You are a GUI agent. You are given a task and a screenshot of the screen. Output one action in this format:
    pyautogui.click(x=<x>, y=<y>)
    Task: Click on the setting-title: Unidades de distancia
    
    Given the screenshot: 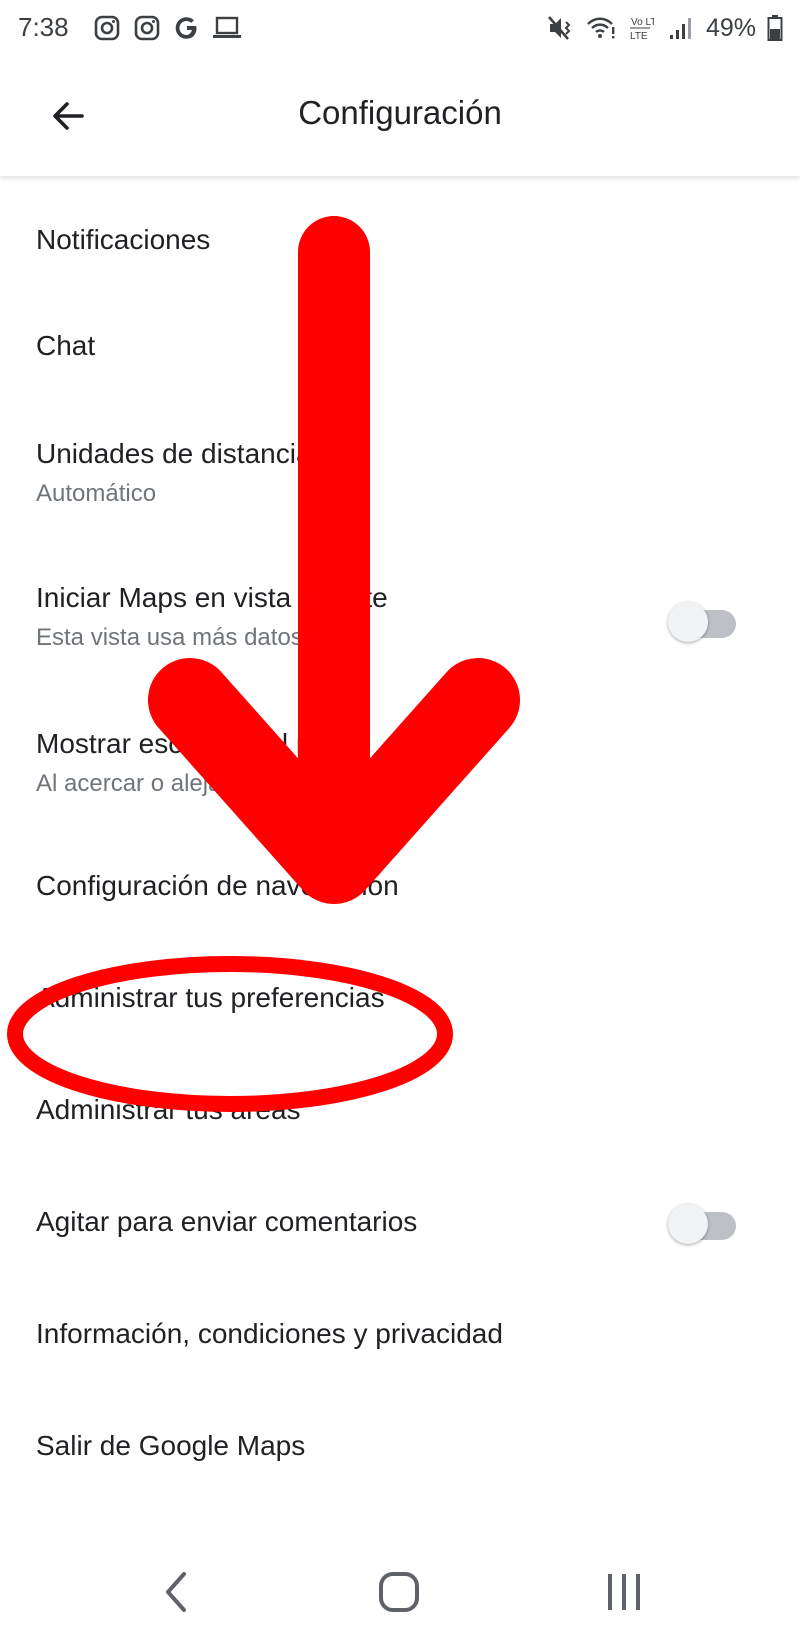 What is the action you would take?
    pyautogui.click(x=174, y=453)
    